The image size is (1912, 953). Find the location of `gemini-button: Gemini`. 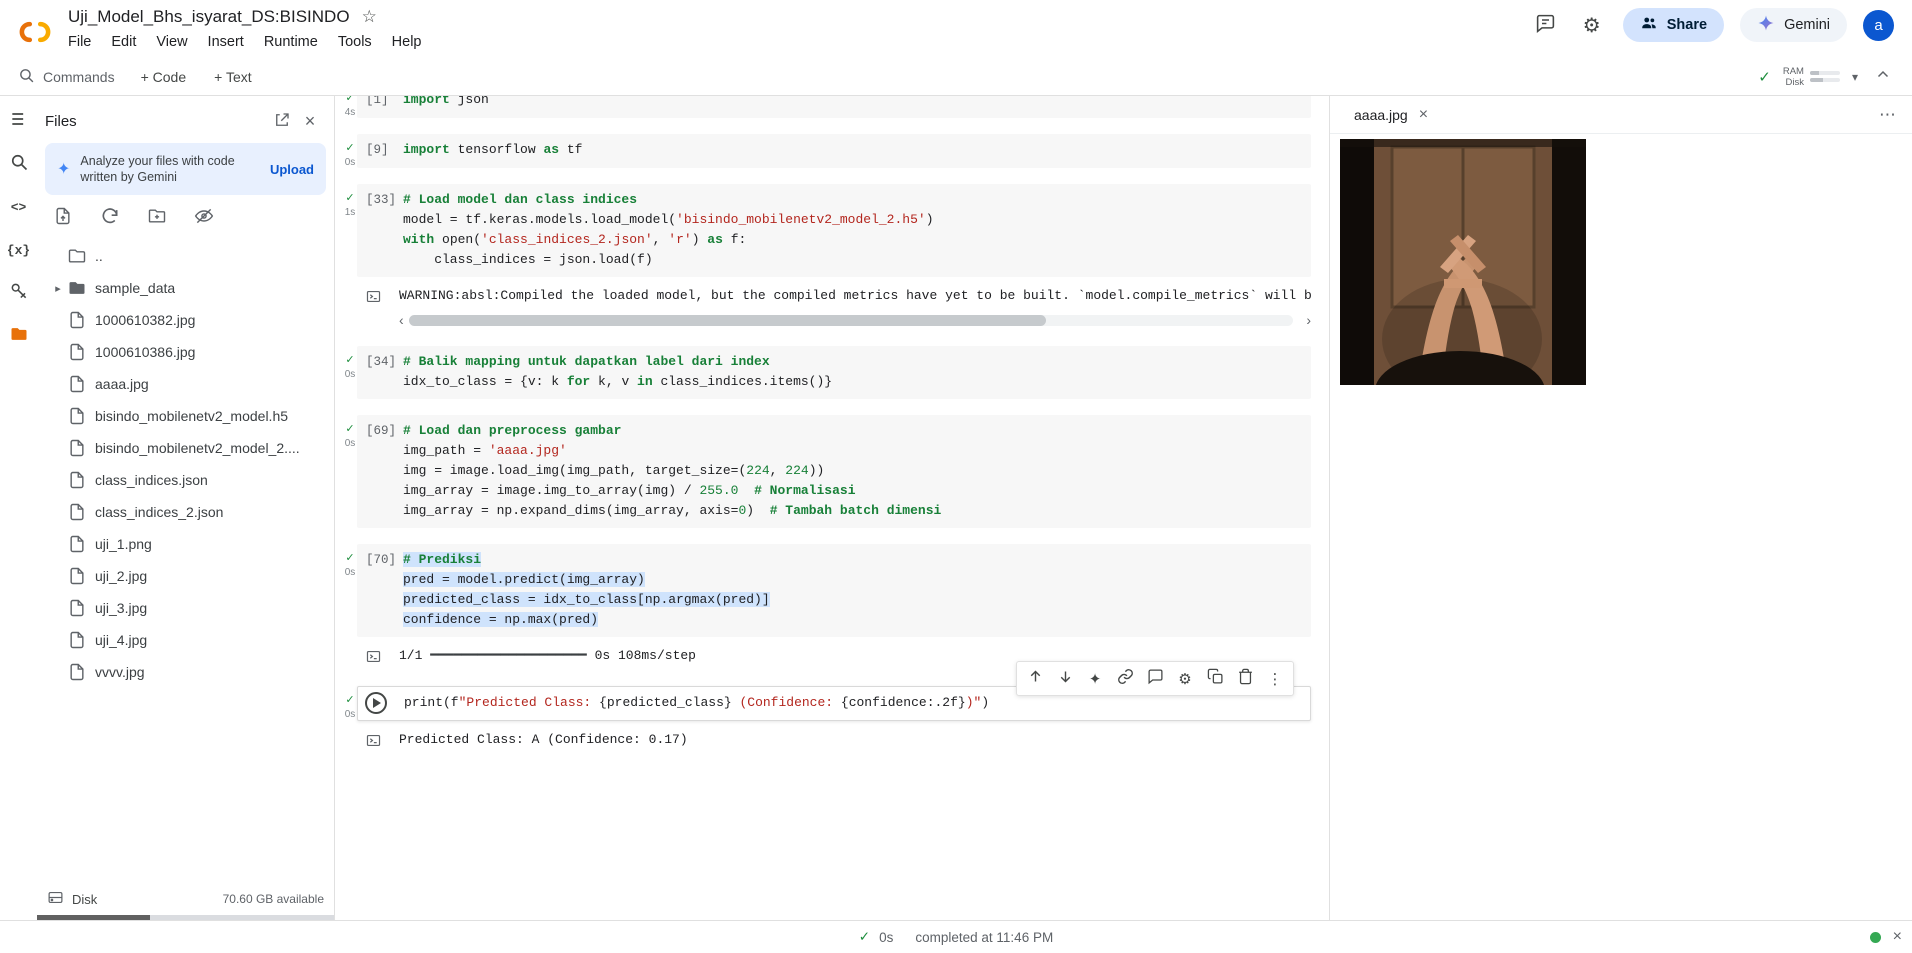

gemini-button: Gemini is located at coordinates (1793, 25).